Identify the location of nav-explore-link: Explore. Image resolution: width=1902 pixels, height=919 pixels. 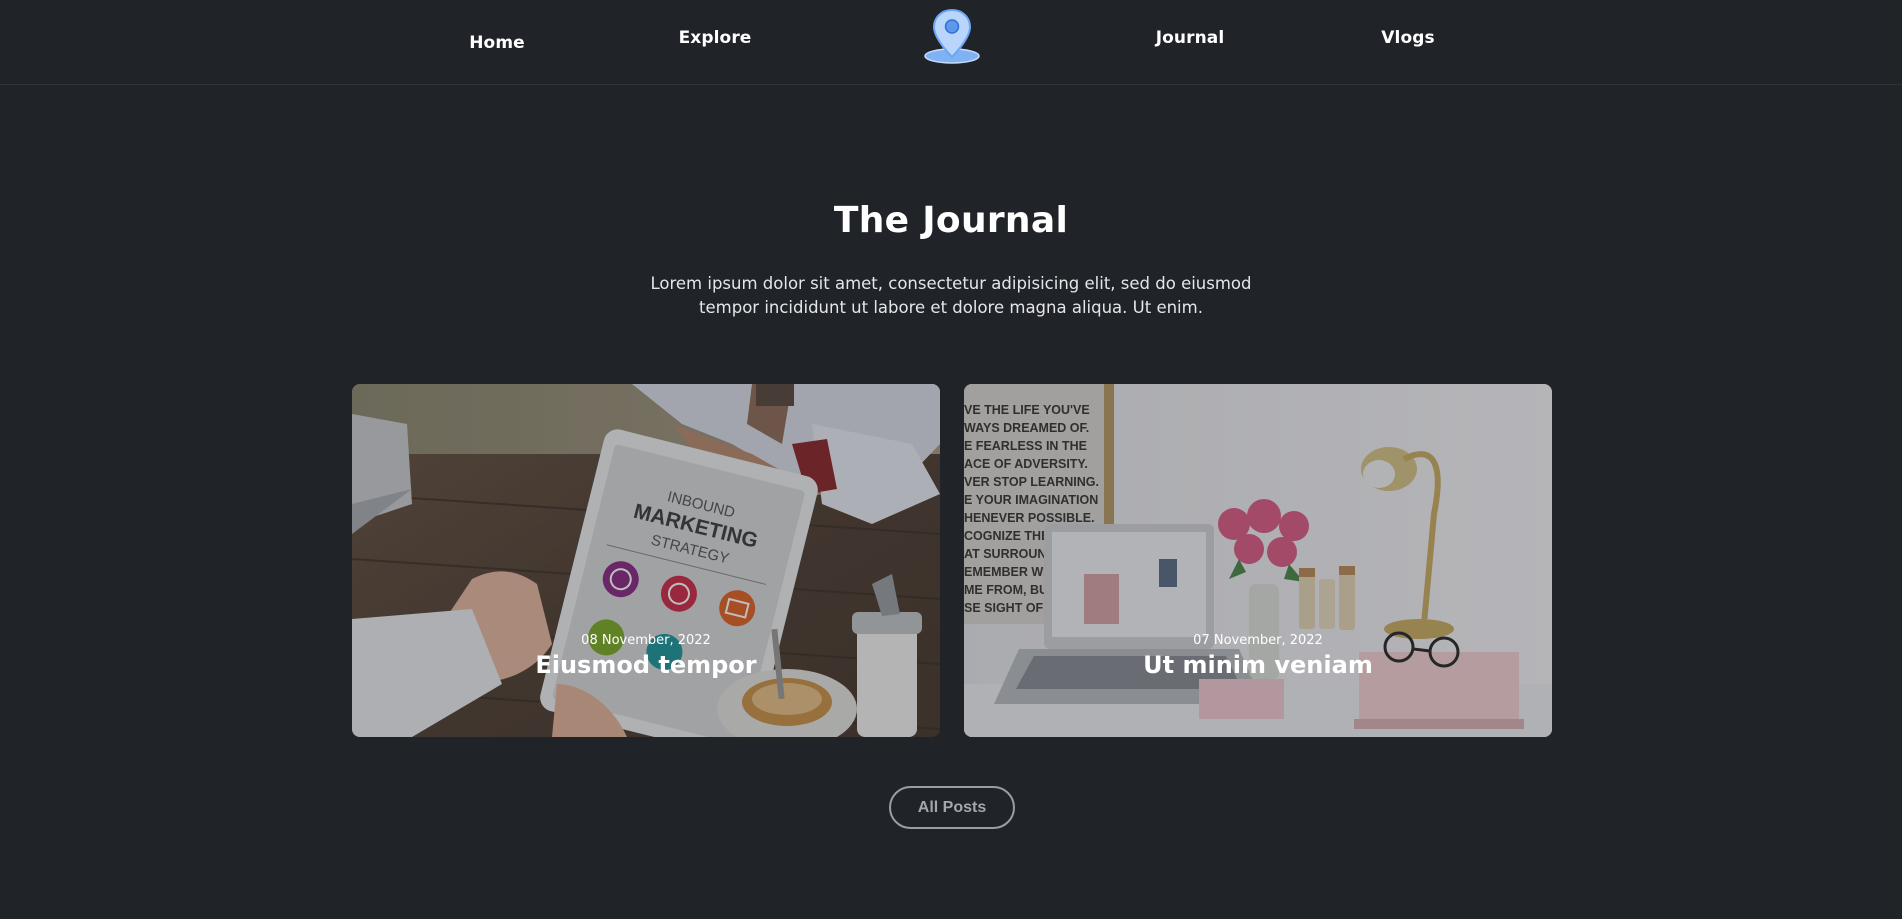
(715, 38).